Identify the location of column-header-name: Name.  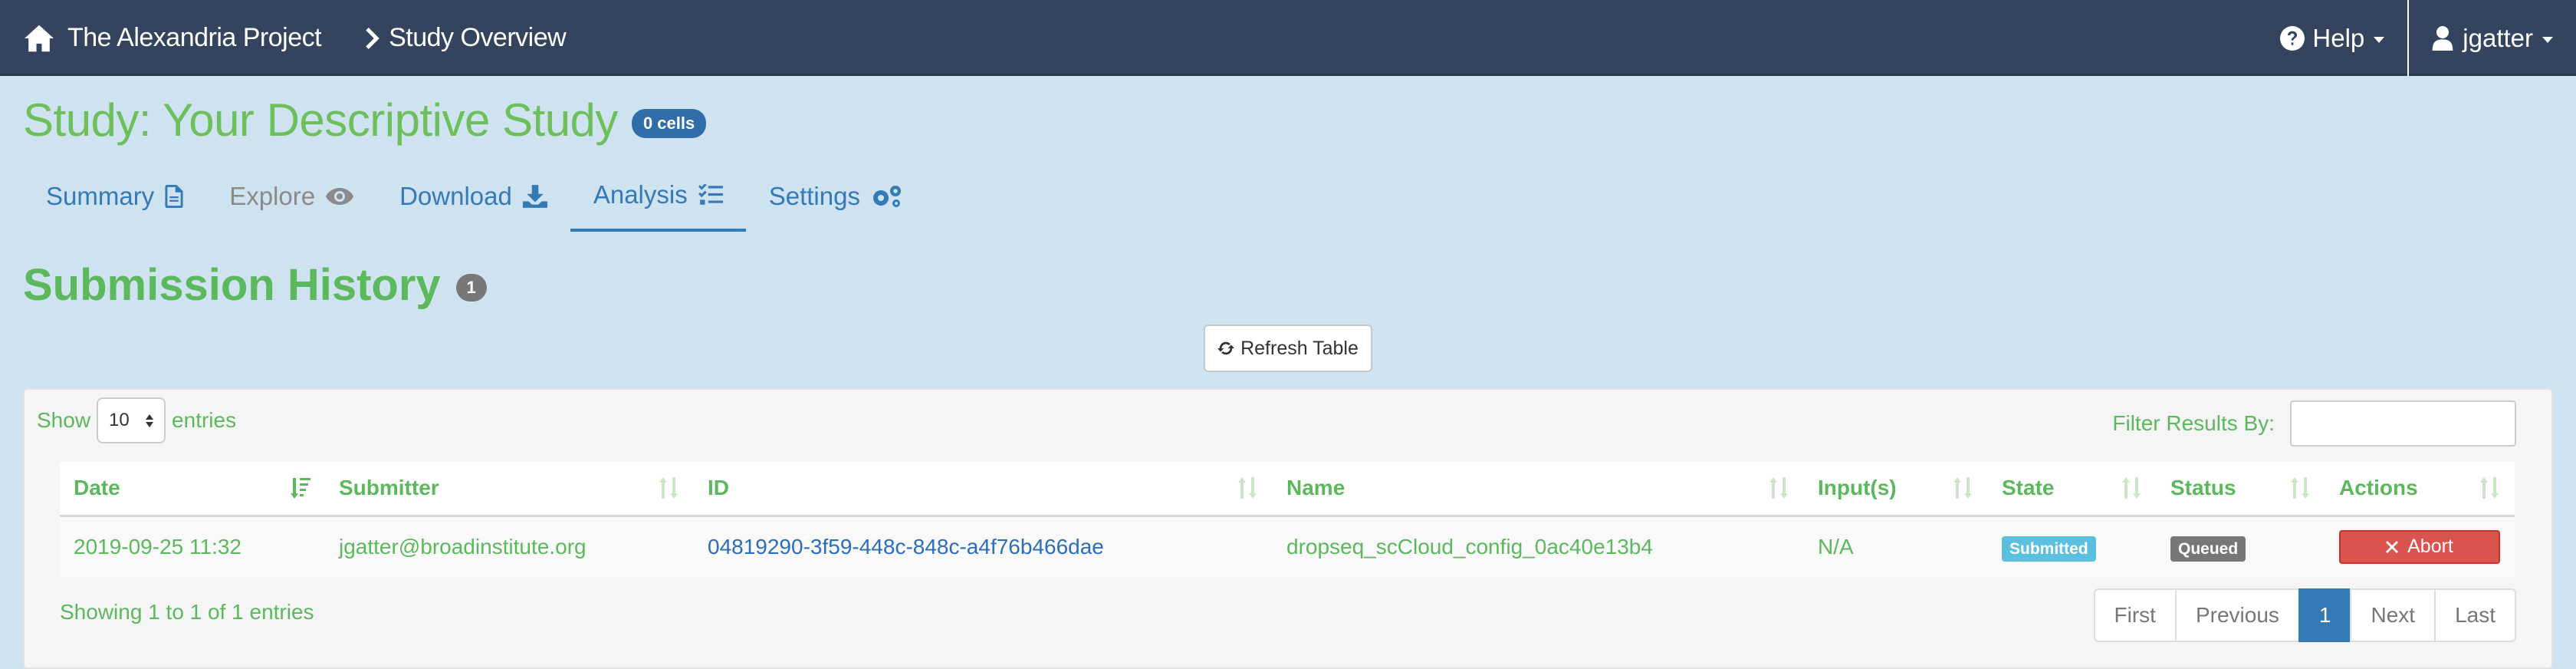
(1539, 489).